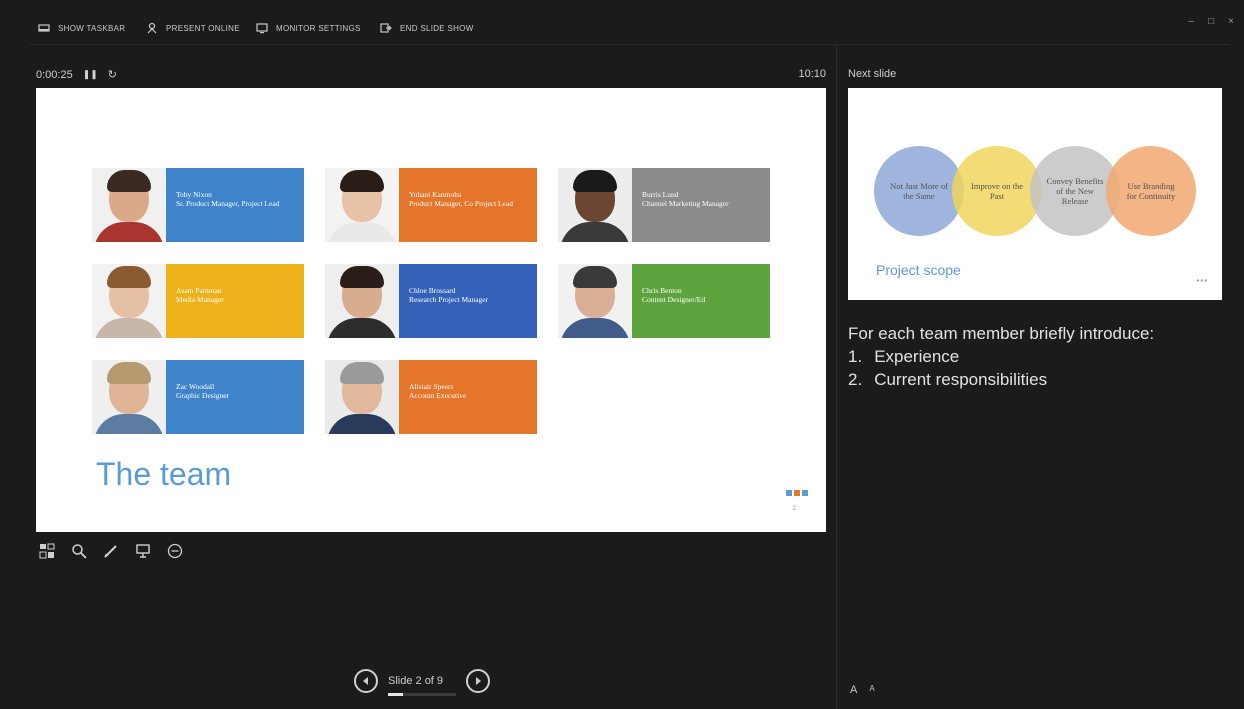  I want to click on slide-title: The team, so click(164, 474).